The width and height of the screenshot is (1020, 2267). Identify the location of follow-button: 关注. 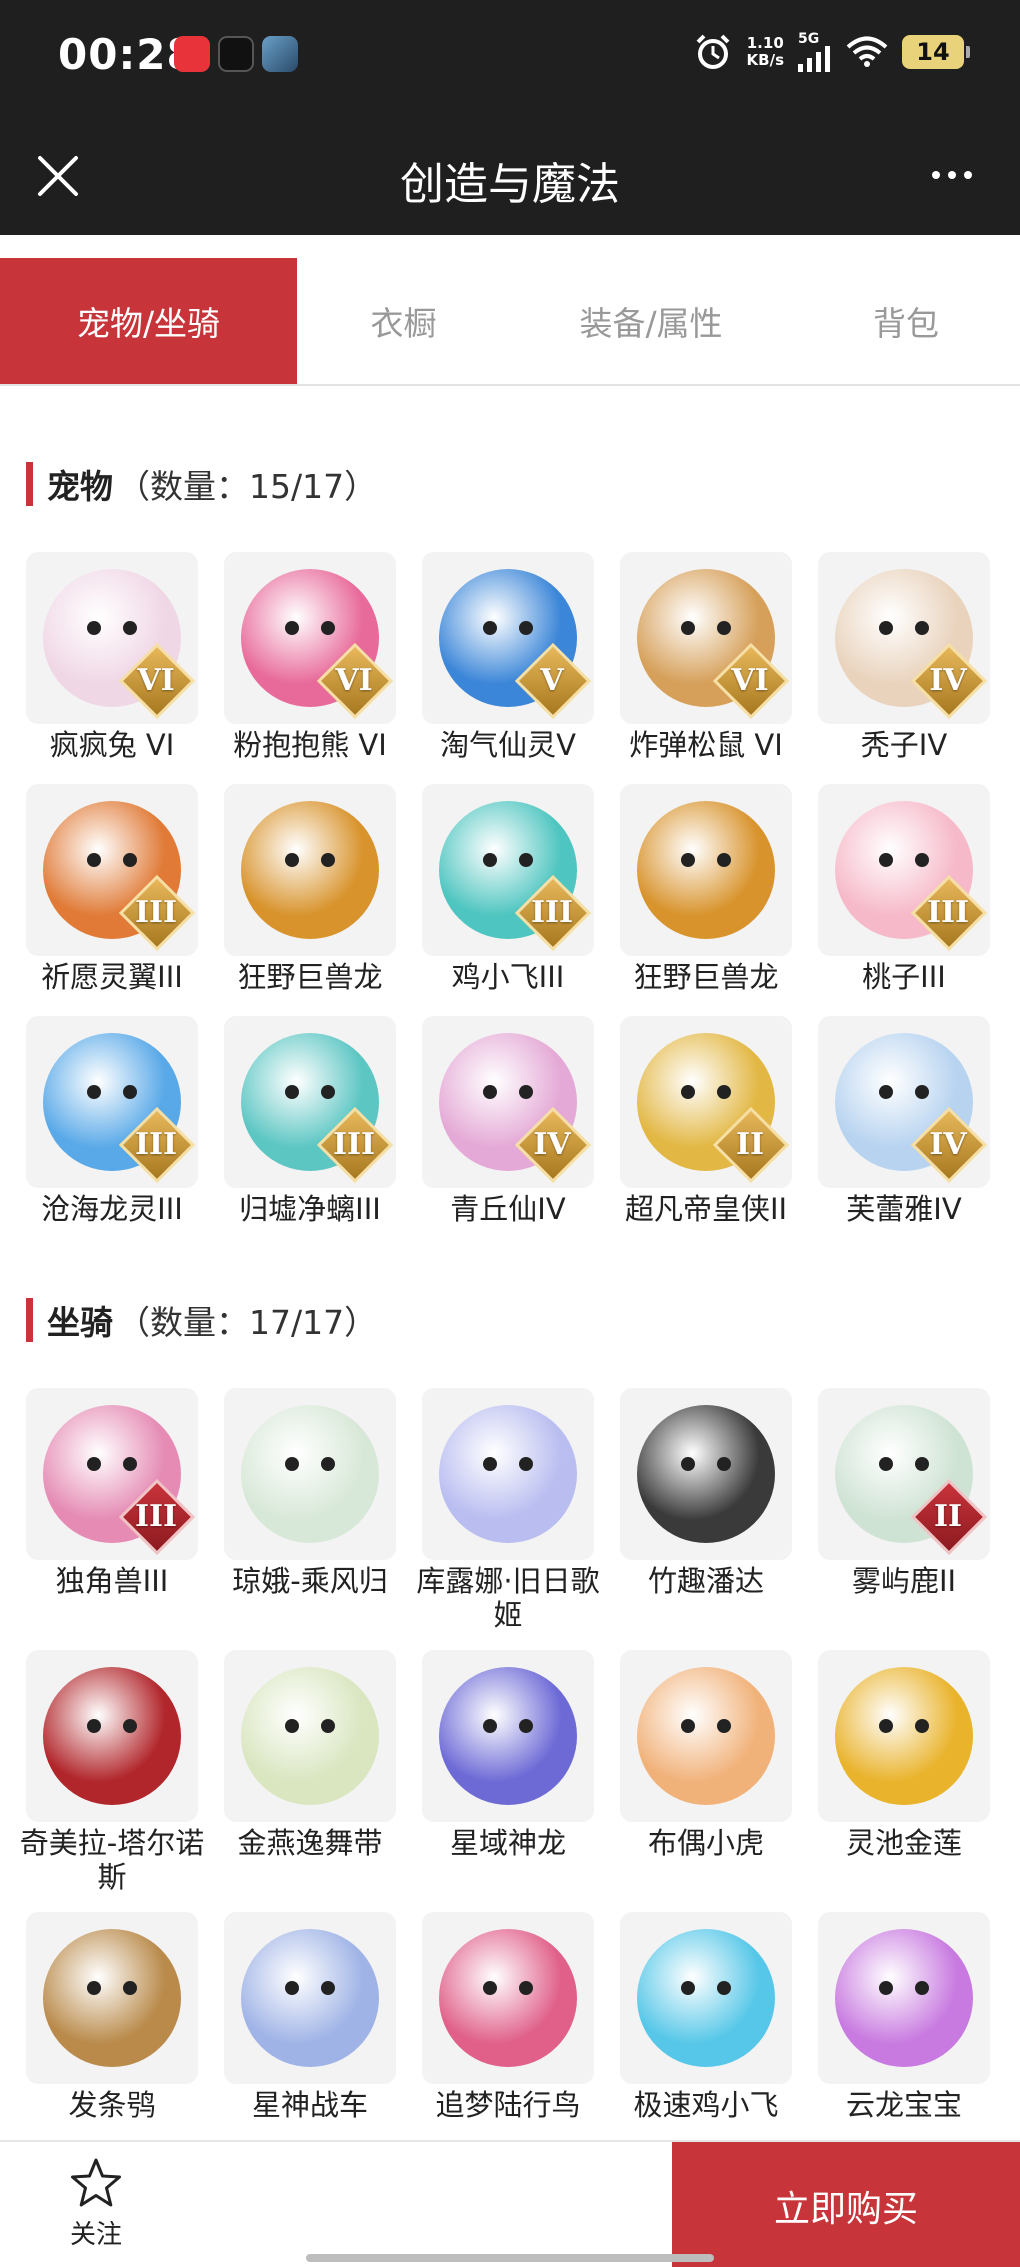
(96, 2203).